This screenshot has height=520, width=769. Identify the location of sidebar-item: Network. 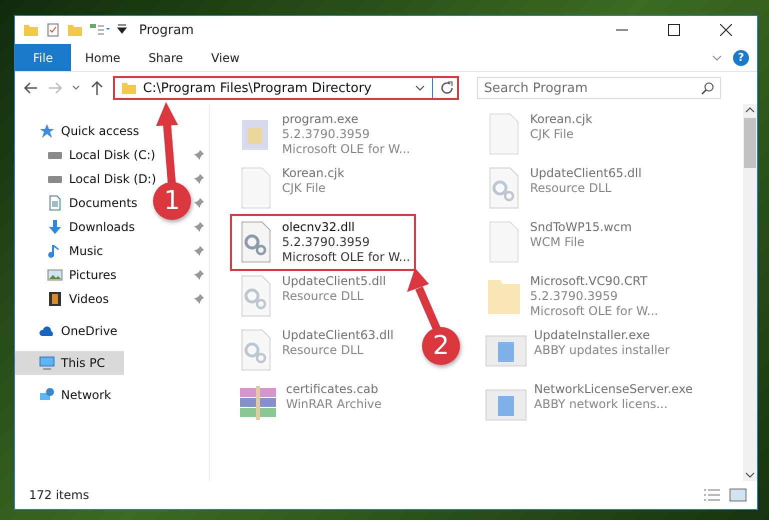
(65, 395).